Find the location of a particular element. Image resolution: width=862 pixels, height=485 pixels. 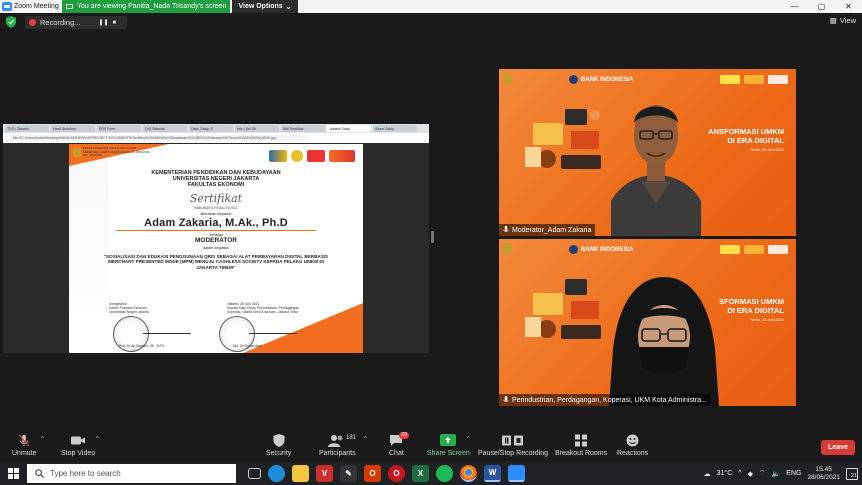

file-explorer-icon is located at coordinates (300, 473).